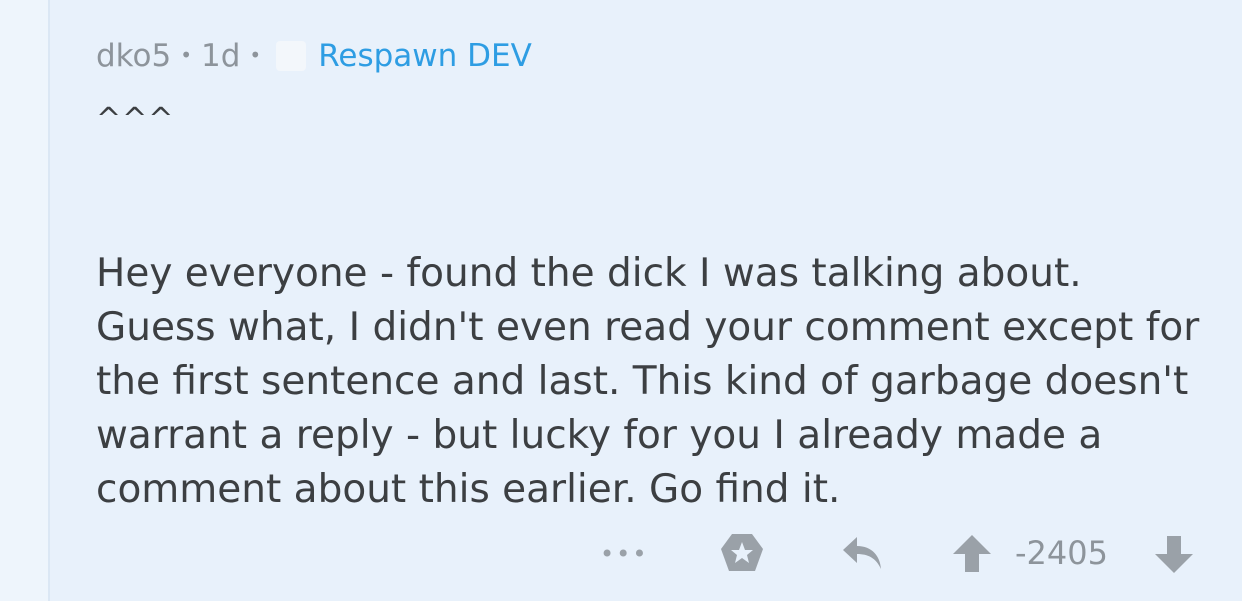 Image resolution: width=1242 pixels, height=601 pixels. Describe the element at coordinates (135, 119) in the screenshot. I see `quote-marker: ^^^` at that location.